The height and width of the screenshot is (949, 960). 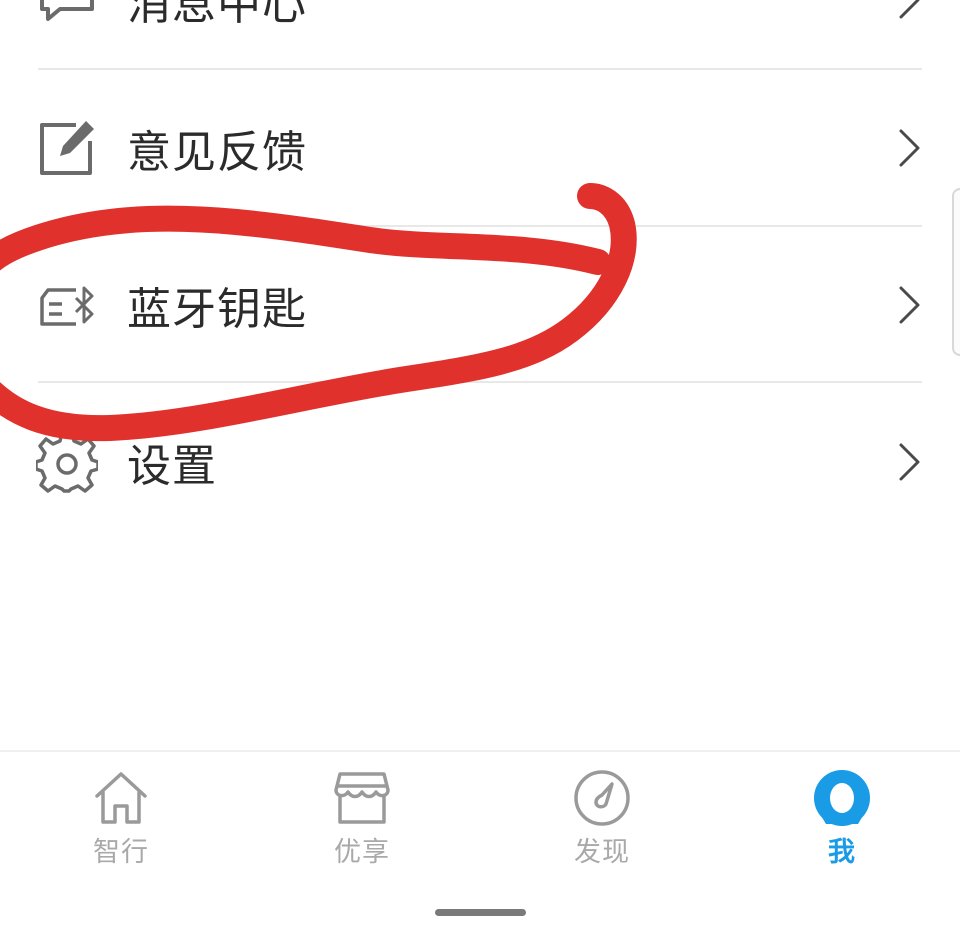 I want to click on compass-icon, so click(x=602, y=798).